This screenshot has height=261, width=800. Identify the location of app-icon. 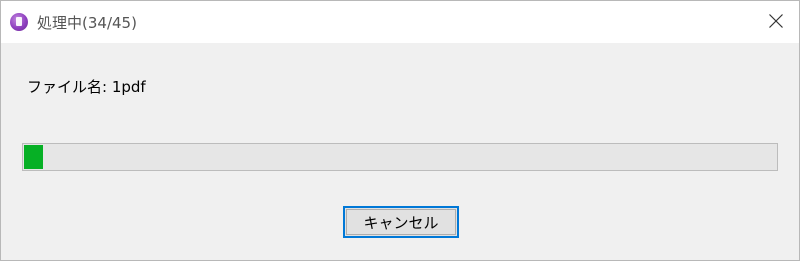
(19, 22).